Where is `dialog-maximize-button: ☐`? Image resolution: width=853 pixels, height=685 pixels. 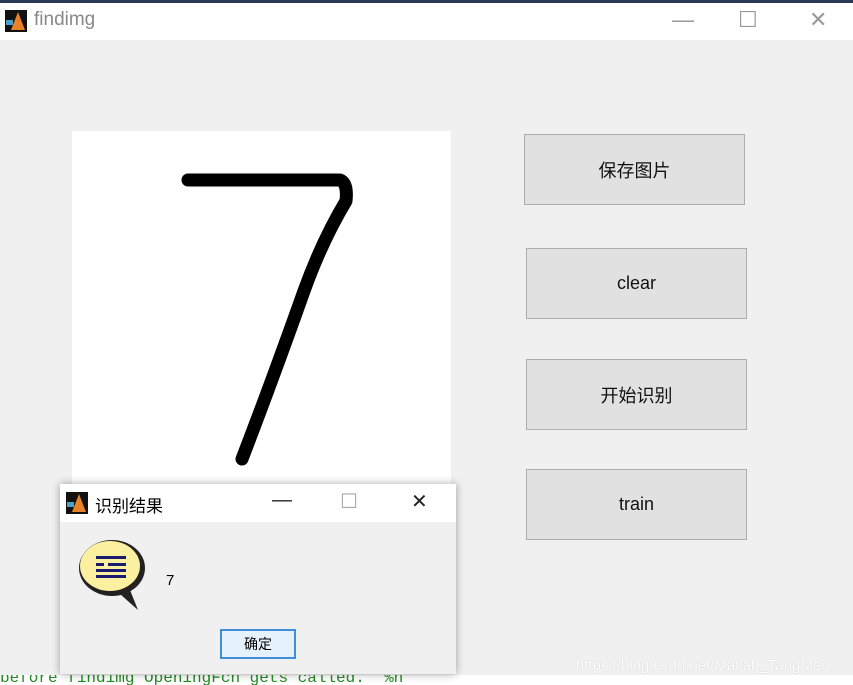 dialog-maximize-button: ☐ is located at coordinates (349, 501).